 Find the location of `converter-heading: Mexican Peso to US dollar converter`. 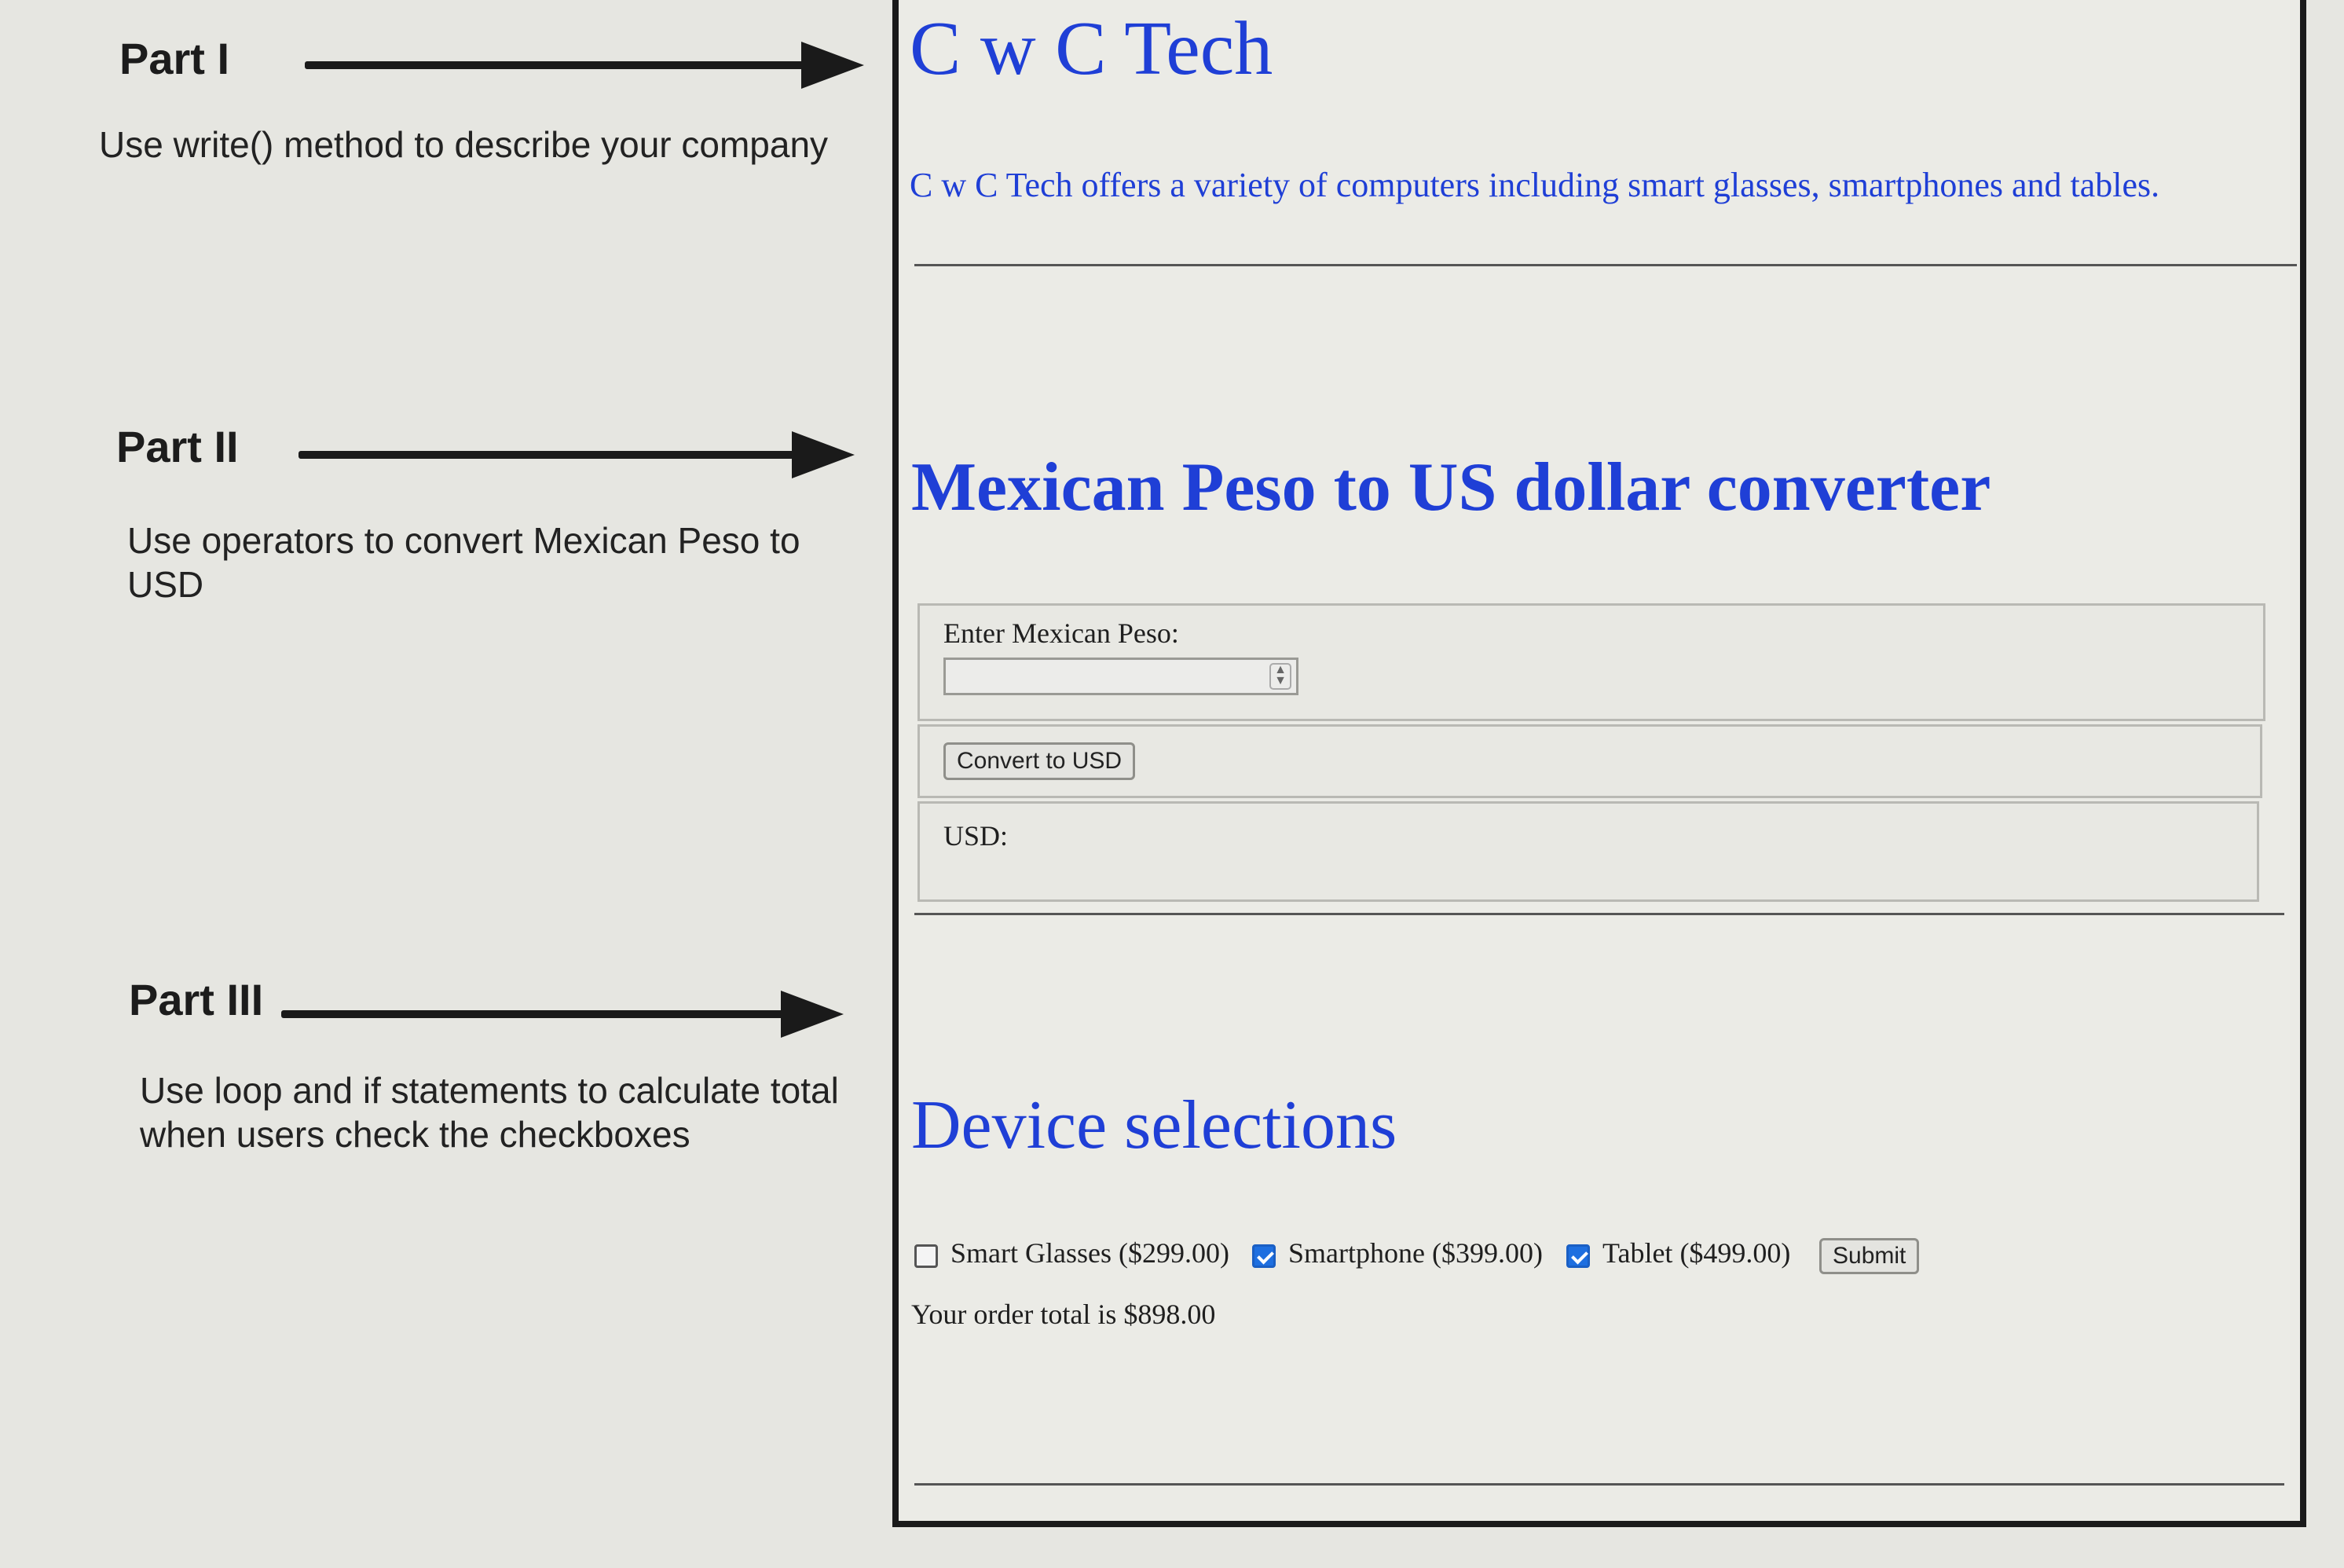

converter-heading: Mexican Peso to US dollar converter is located at coordinates (1451, 488).